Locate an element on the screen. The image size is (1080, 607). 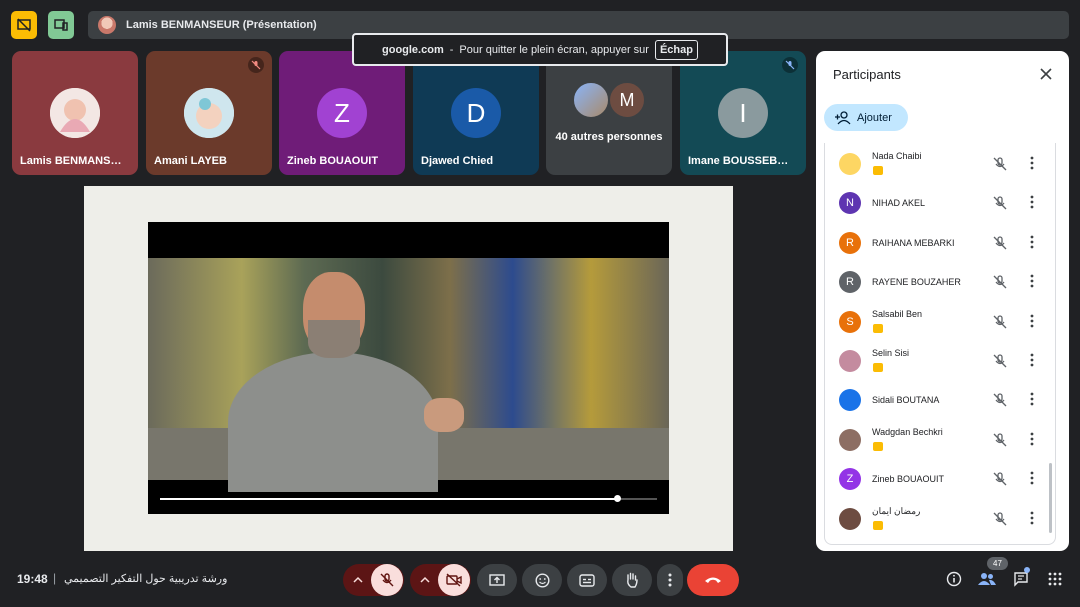
participant-row: Nada Chaibi is located at coordinates (941, 164).